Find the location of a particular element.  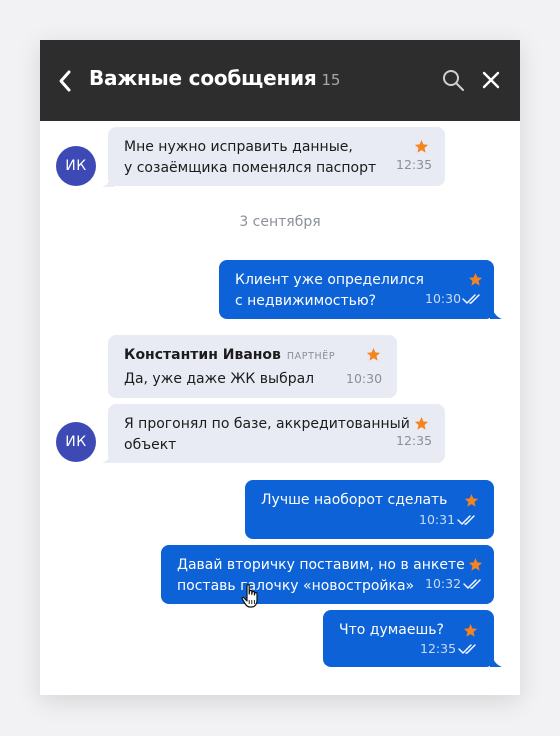

message-text: Лучше наоборот сделать is located at coordinates (354, 500).